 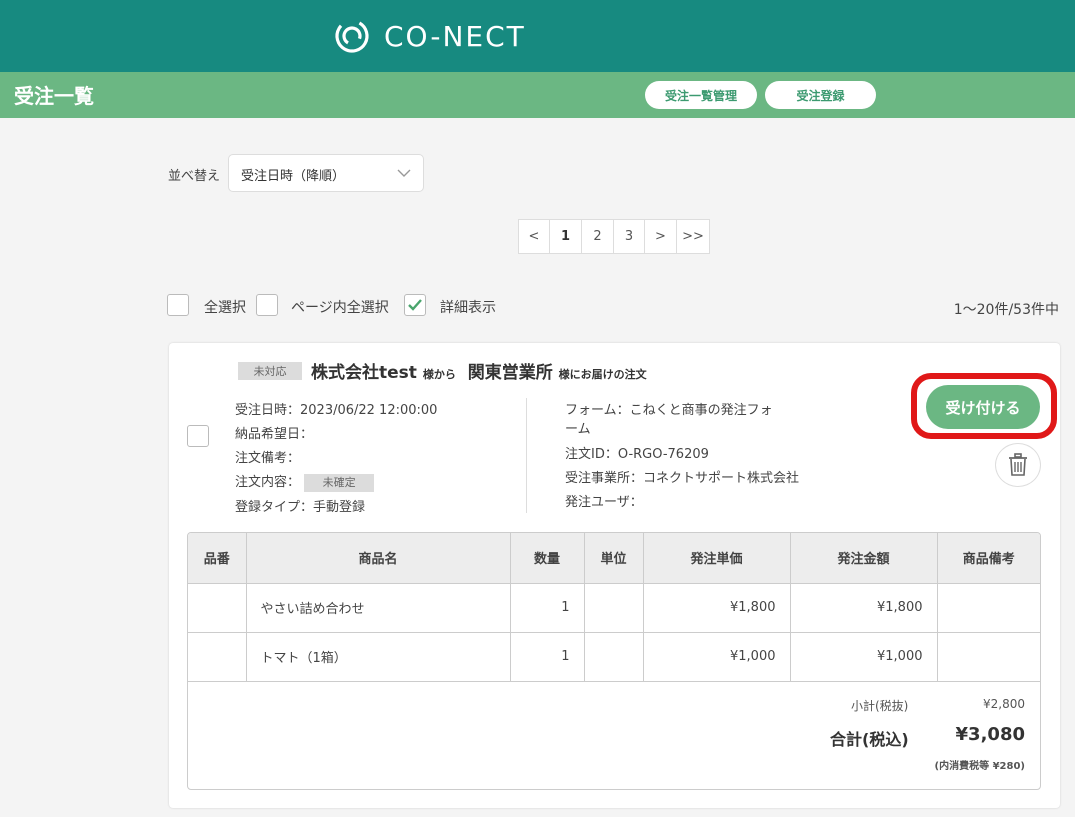 I want to click on top-header, so click(x=537, y=36).